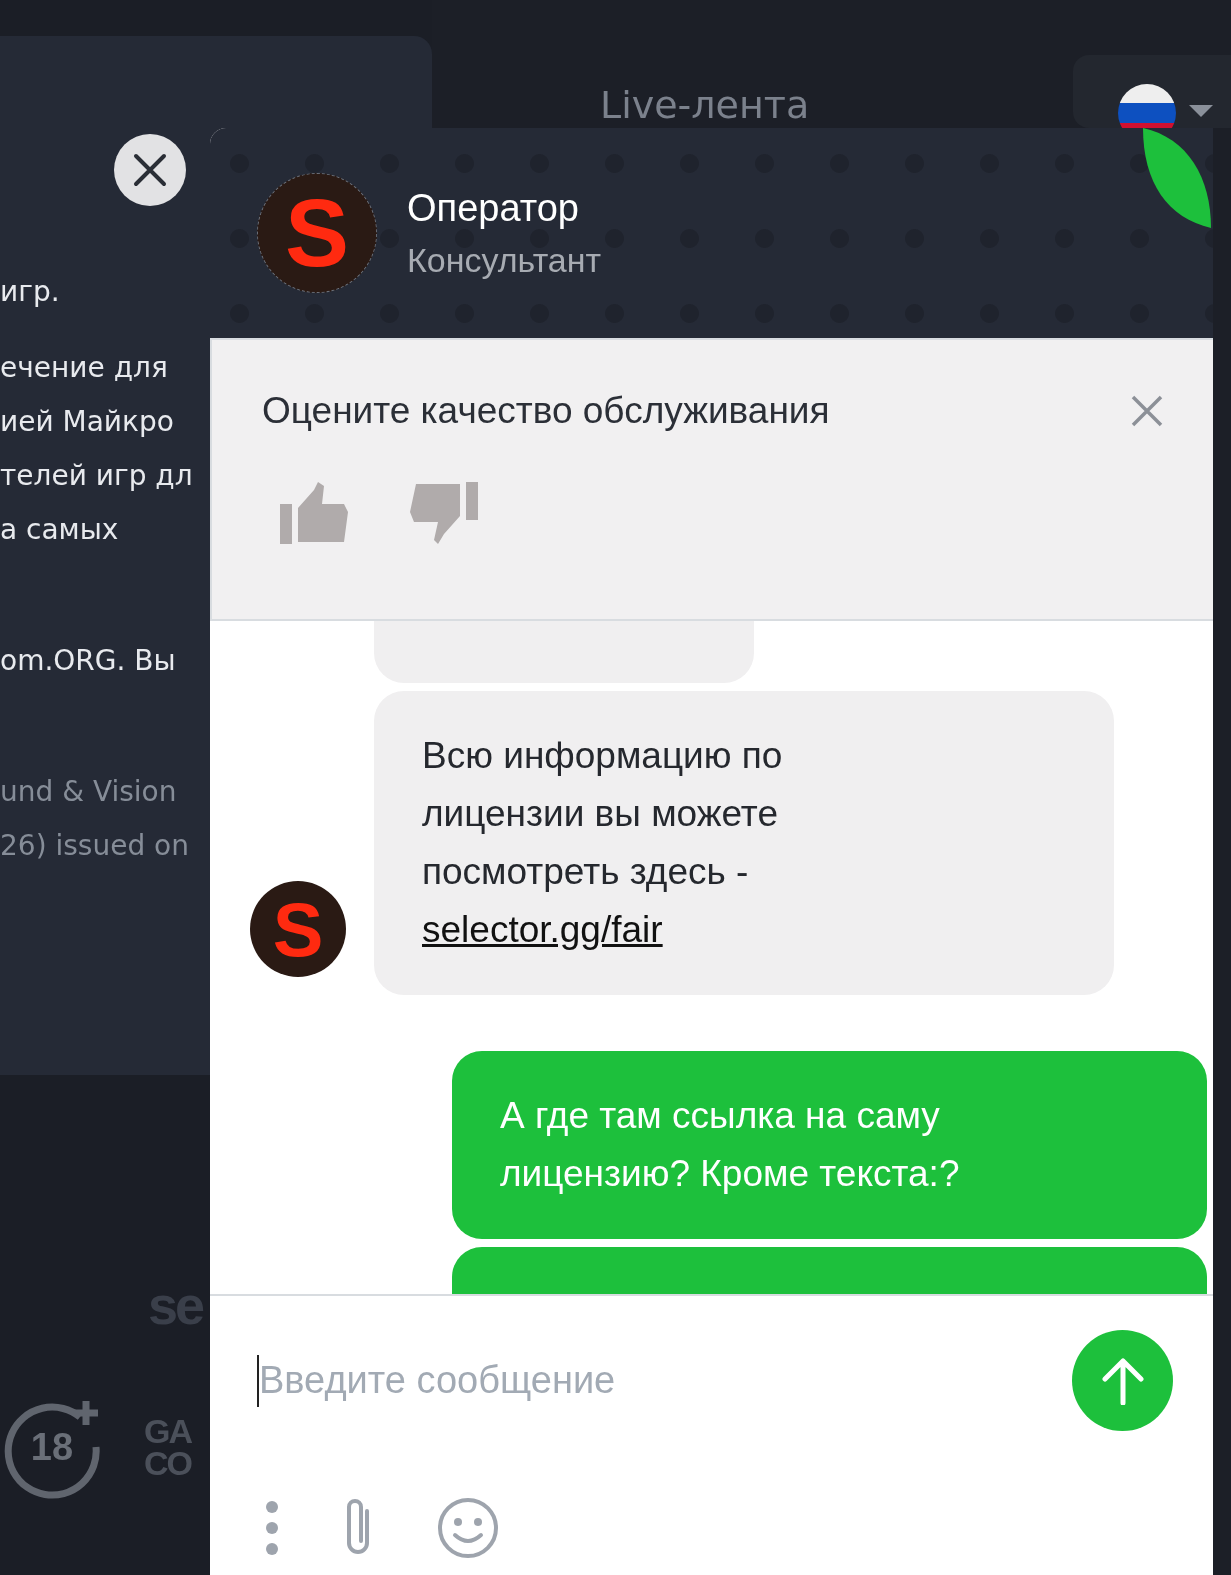  I want to click on language-selector, so click(1152, 91).